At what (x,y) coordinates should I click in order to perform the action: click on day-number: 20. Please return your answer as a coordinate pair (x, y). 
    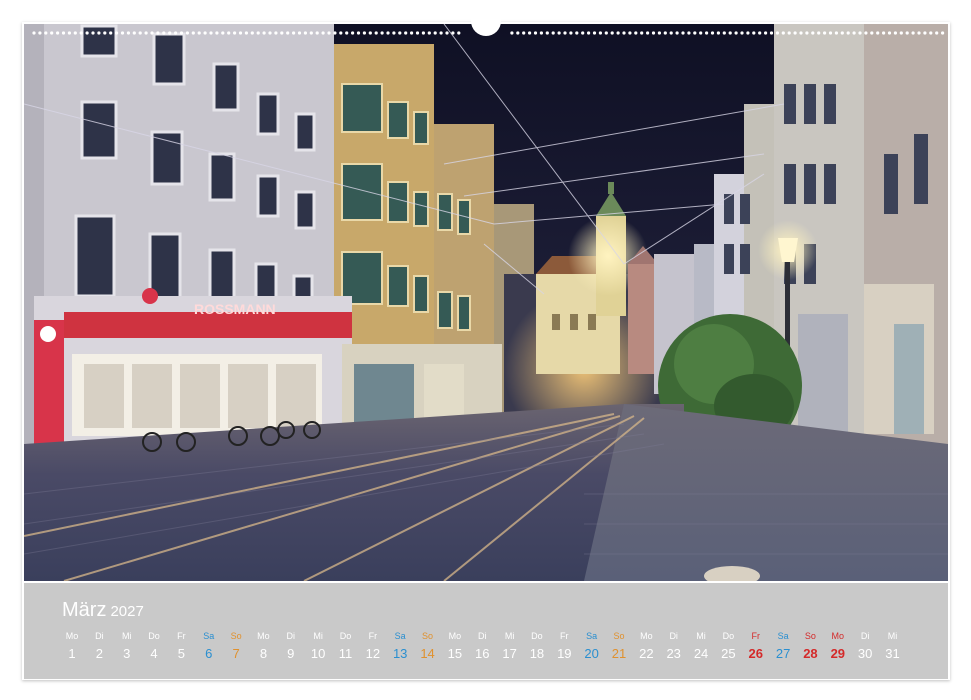
    Looking at the image, I should click on (591, 653).